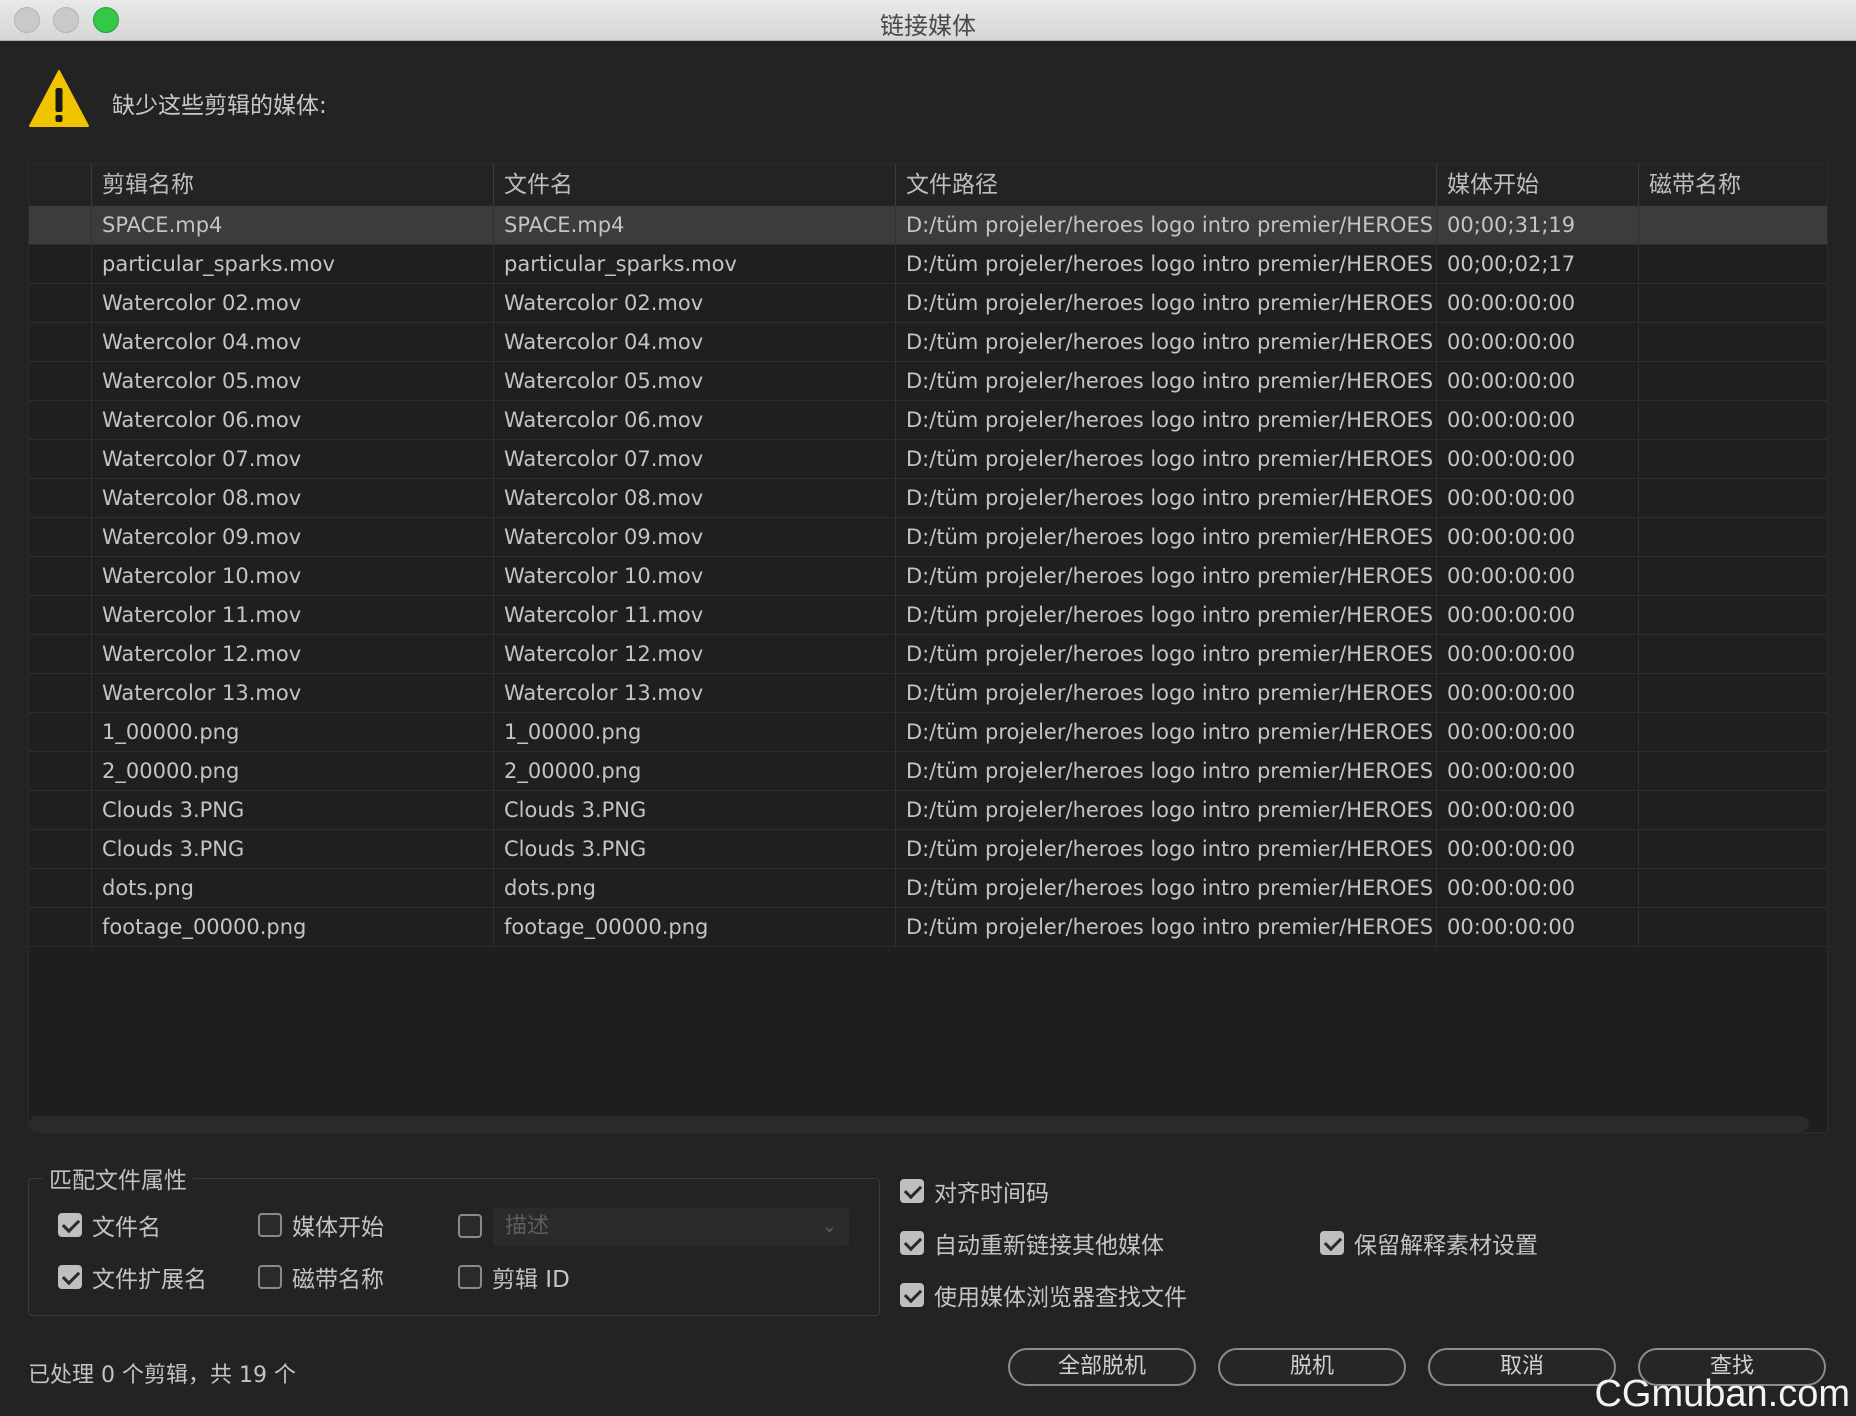 The width and height of the screenshot is (1856, 1416). I want to click on clip-name-cell: Watercolor 11.mov, so click(292, 615).